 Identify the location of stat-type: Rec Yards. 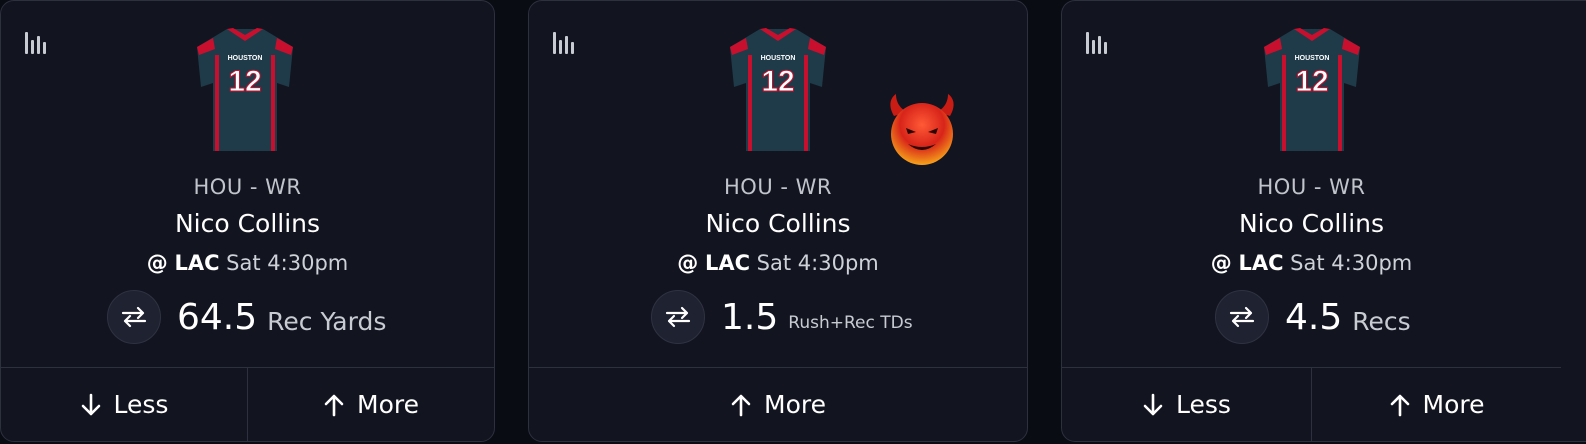
(327, 321).